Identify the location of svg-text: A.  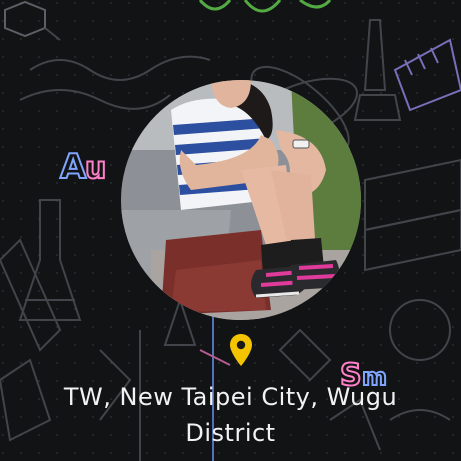
(73, 167).